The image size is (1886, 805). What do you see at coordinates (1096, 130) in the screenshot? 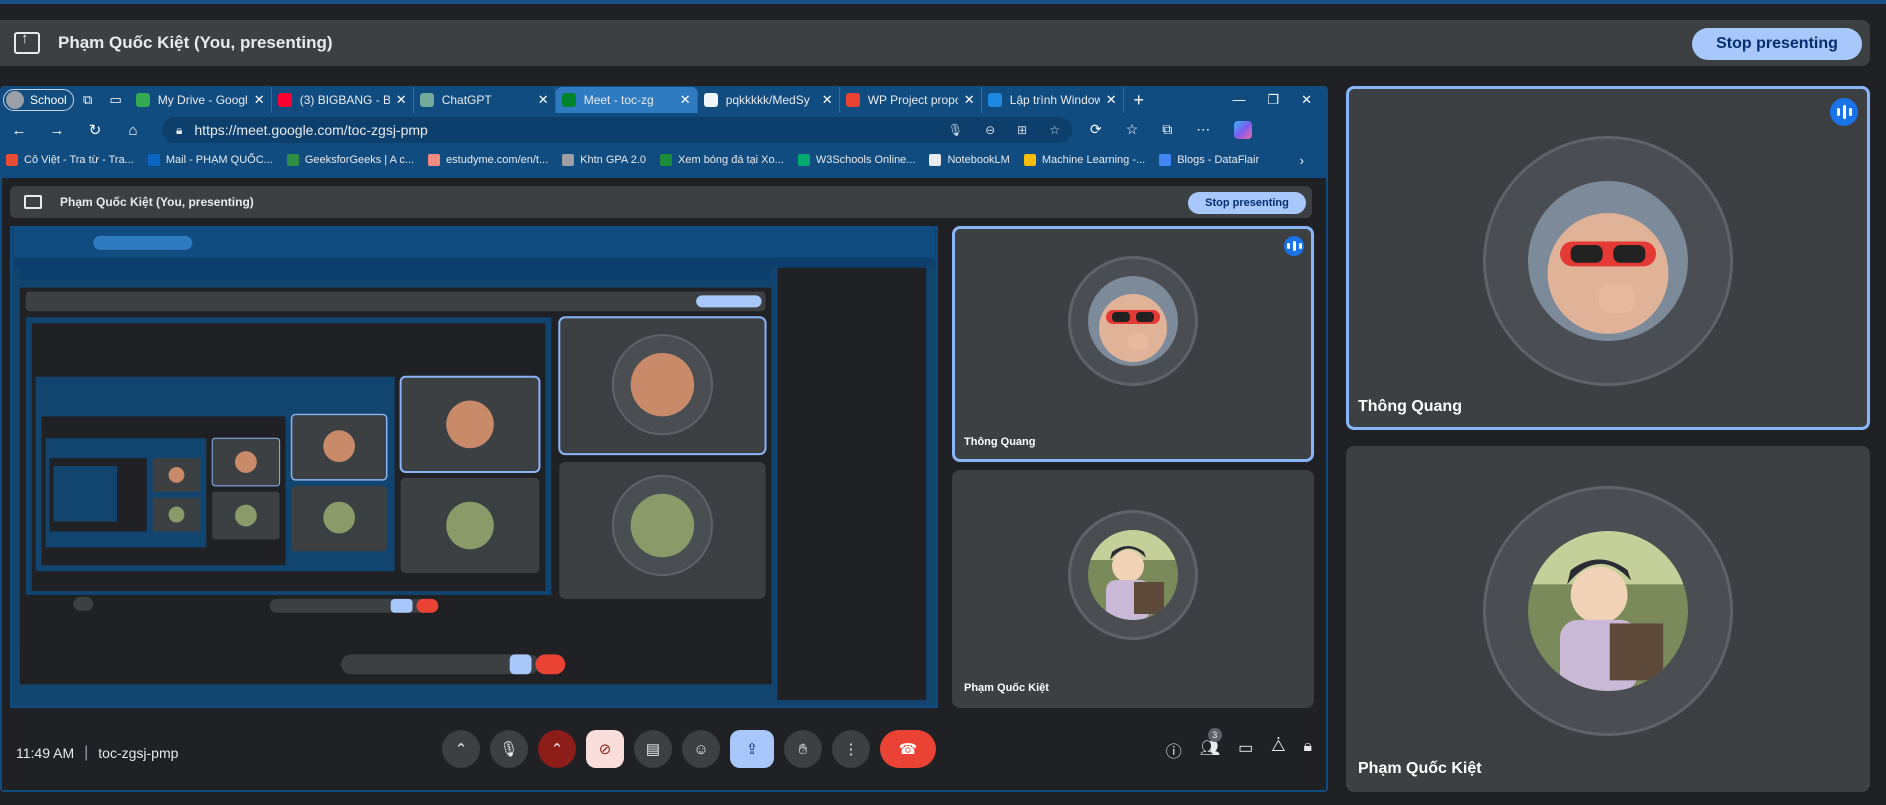
I see `extensions-icon: ⟳` at bounding box center [1096, 130].